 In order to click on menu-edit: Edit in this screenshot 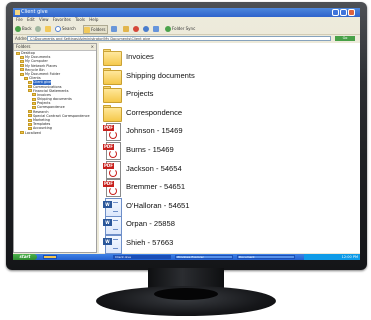, I will do `click(31, 19)`.